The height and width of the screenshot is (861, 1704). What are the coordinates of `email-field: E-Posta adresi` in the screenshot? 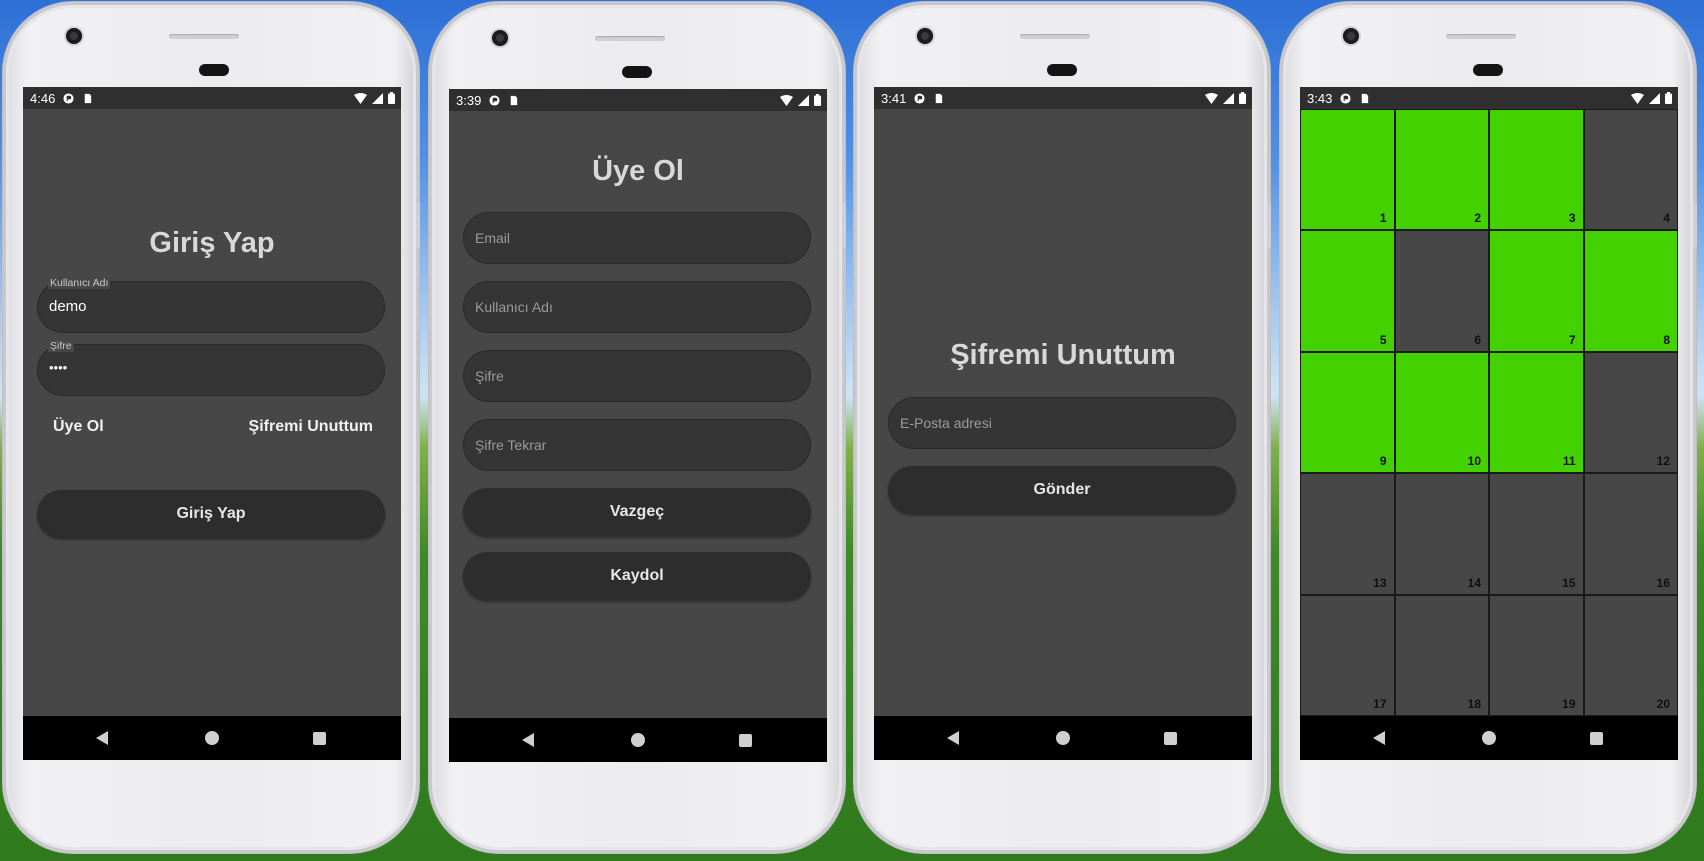 It's located at (1062, 423).